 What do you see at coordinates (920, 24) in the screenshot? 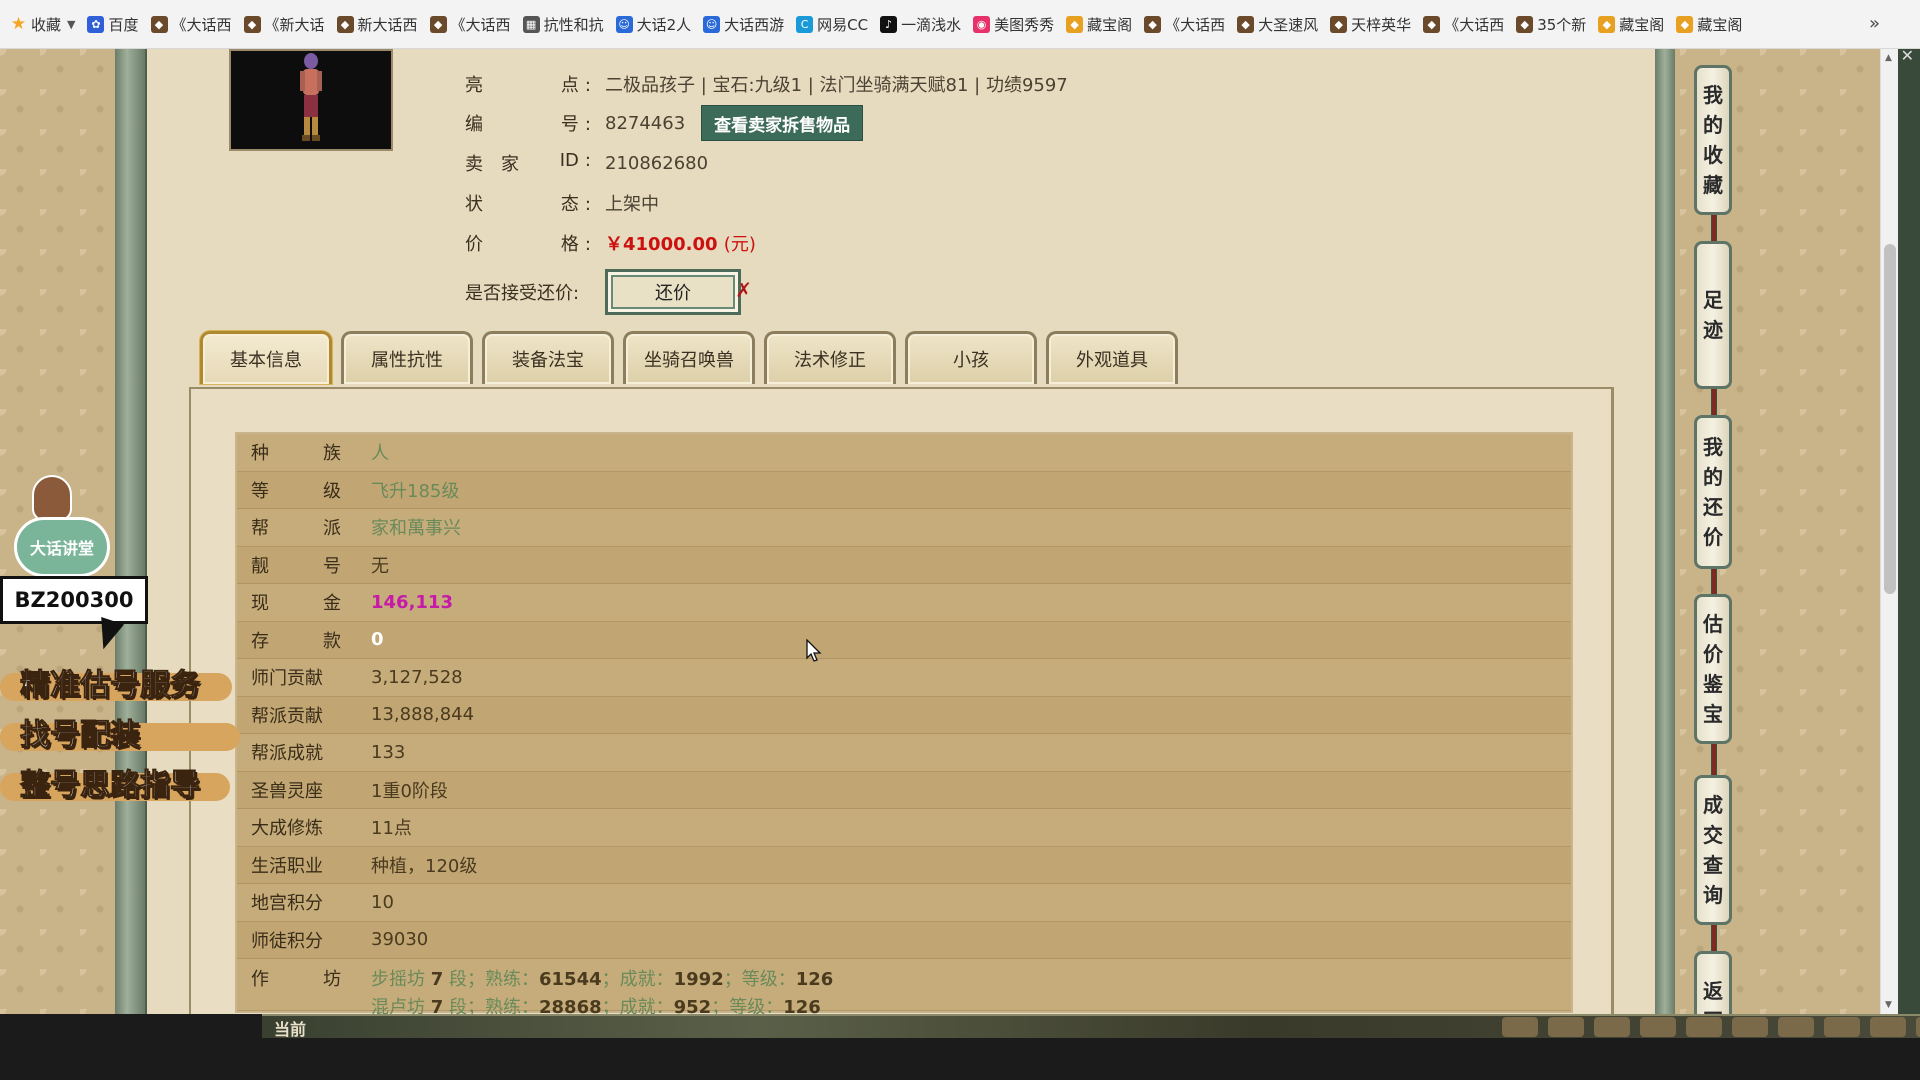
I see `bookmark-item: ♪ 一滴浅水` at bounding box center [920, 24].